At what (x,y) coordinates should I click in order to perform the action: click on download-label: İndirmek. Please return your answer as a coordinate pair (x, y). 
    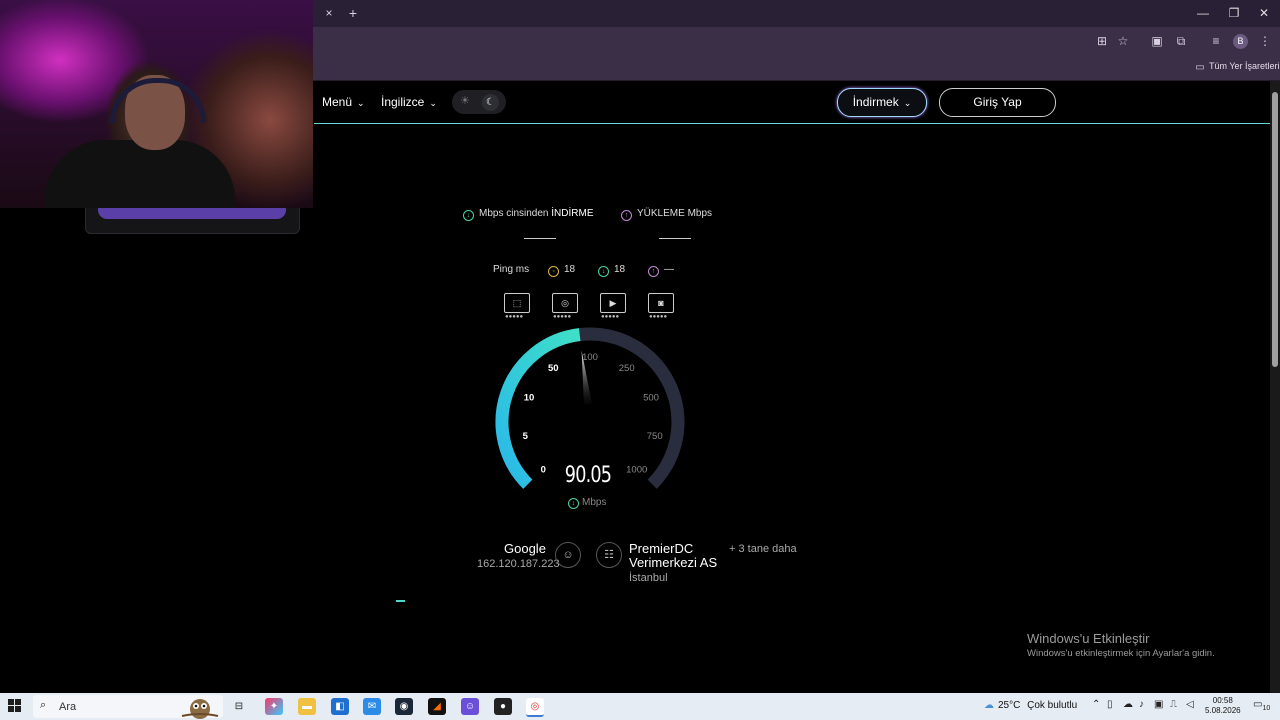
    Looking at the image, I should click on (875, 102).